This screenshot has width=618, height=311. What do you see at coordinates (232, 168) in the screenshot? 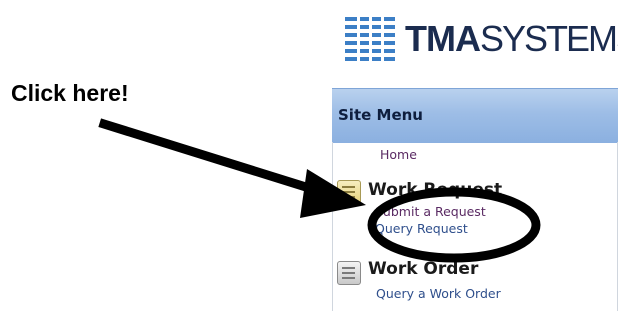
I see `arrow-icon` at bounding box center [232, 168].